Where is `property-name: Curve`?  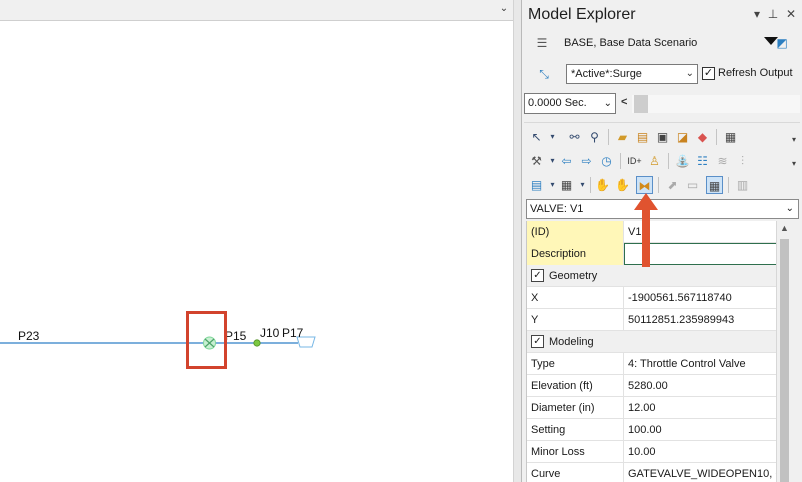 property-name: Curve is located at coordinates (575, 472).